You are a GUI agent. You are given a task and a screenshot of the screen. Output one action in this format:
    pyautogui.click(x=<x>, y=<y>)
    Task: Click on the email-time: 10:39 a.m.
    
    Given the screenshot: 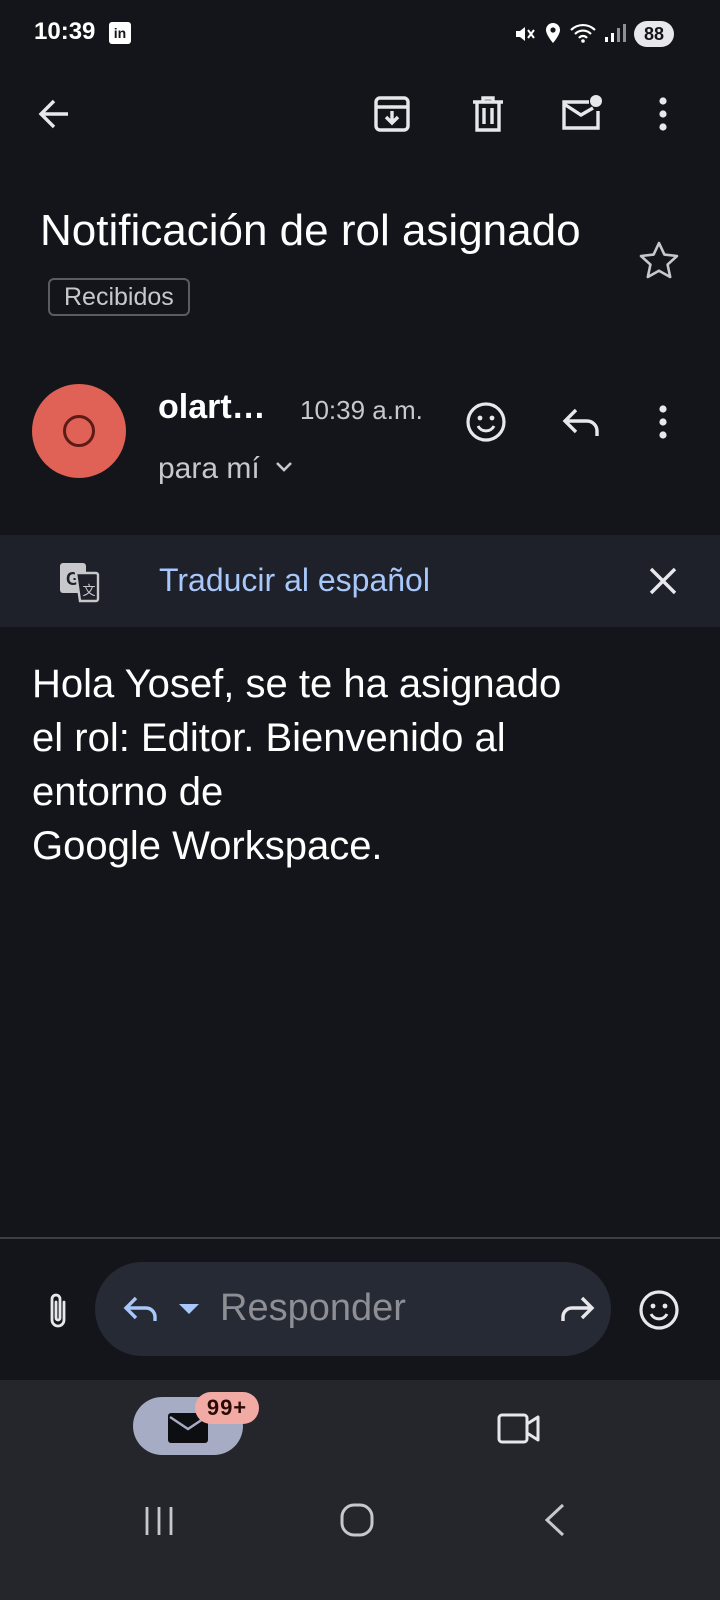 What is the action you would take?
    pyautogui.click(x=361, y=410)
    